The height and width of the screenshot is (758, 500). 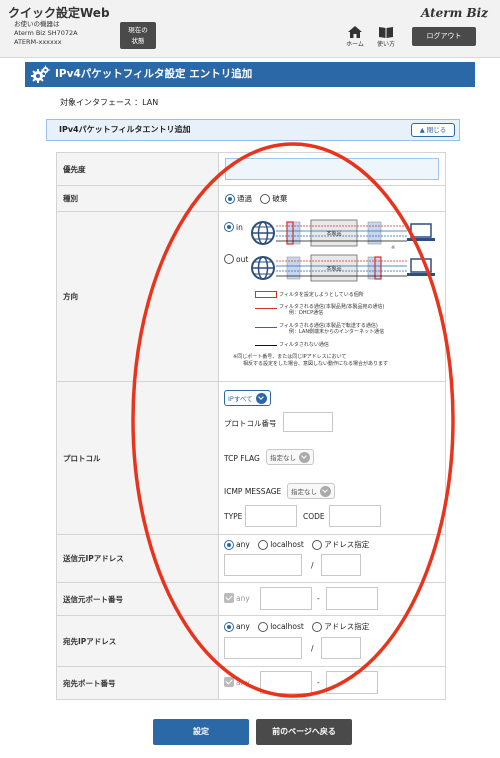 What do you see at coordinates (201, 732) in the screenshot?
I see `set-button: 設定` at bounding box center [201, 732].